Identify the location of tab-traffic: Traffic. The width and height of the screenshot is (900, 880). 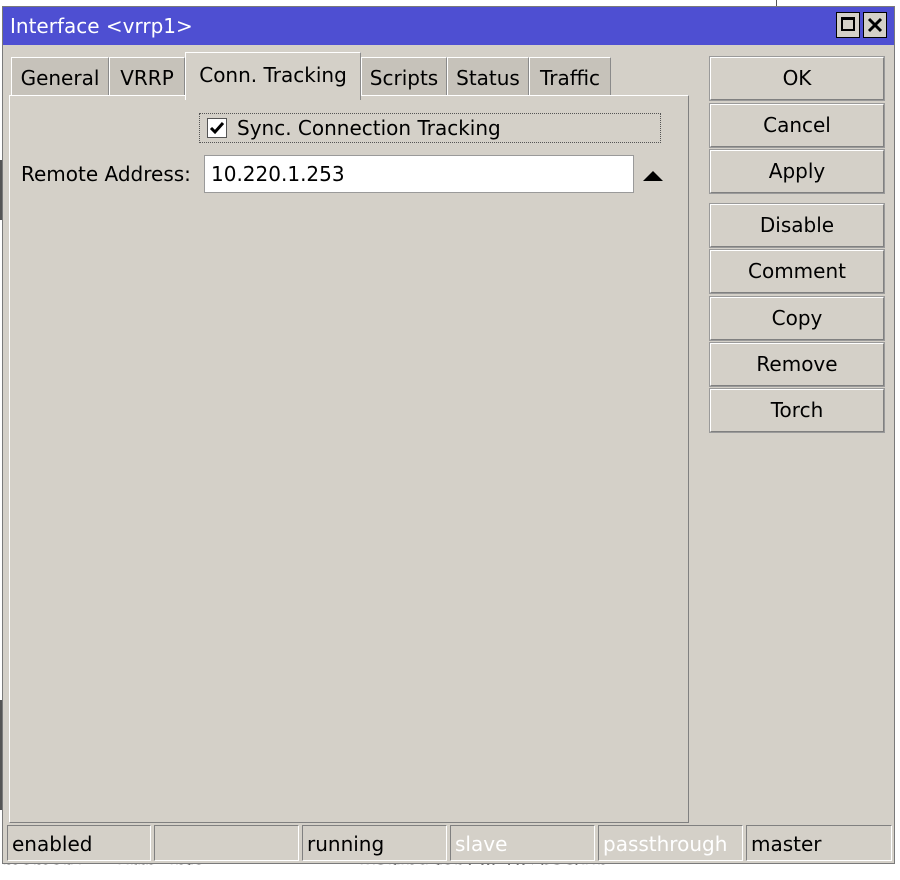
(570, 77).